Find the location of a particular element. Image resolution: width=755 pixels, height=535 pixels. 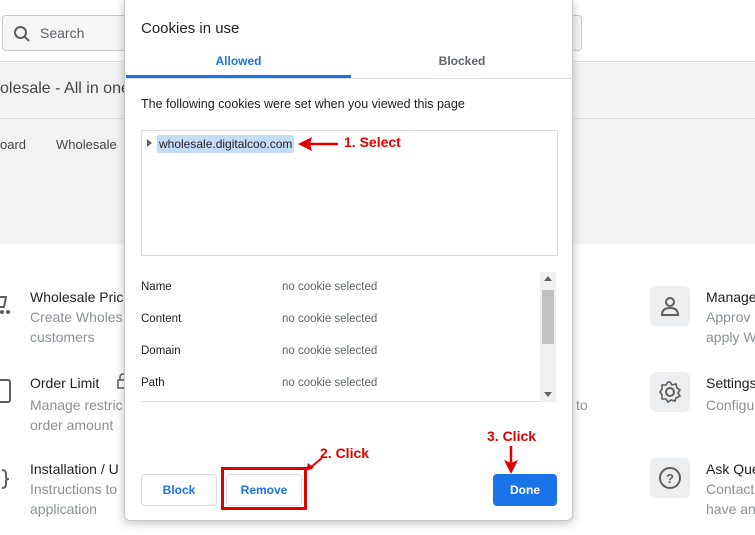

gear-icon-box is located at coordinates (670, 392).